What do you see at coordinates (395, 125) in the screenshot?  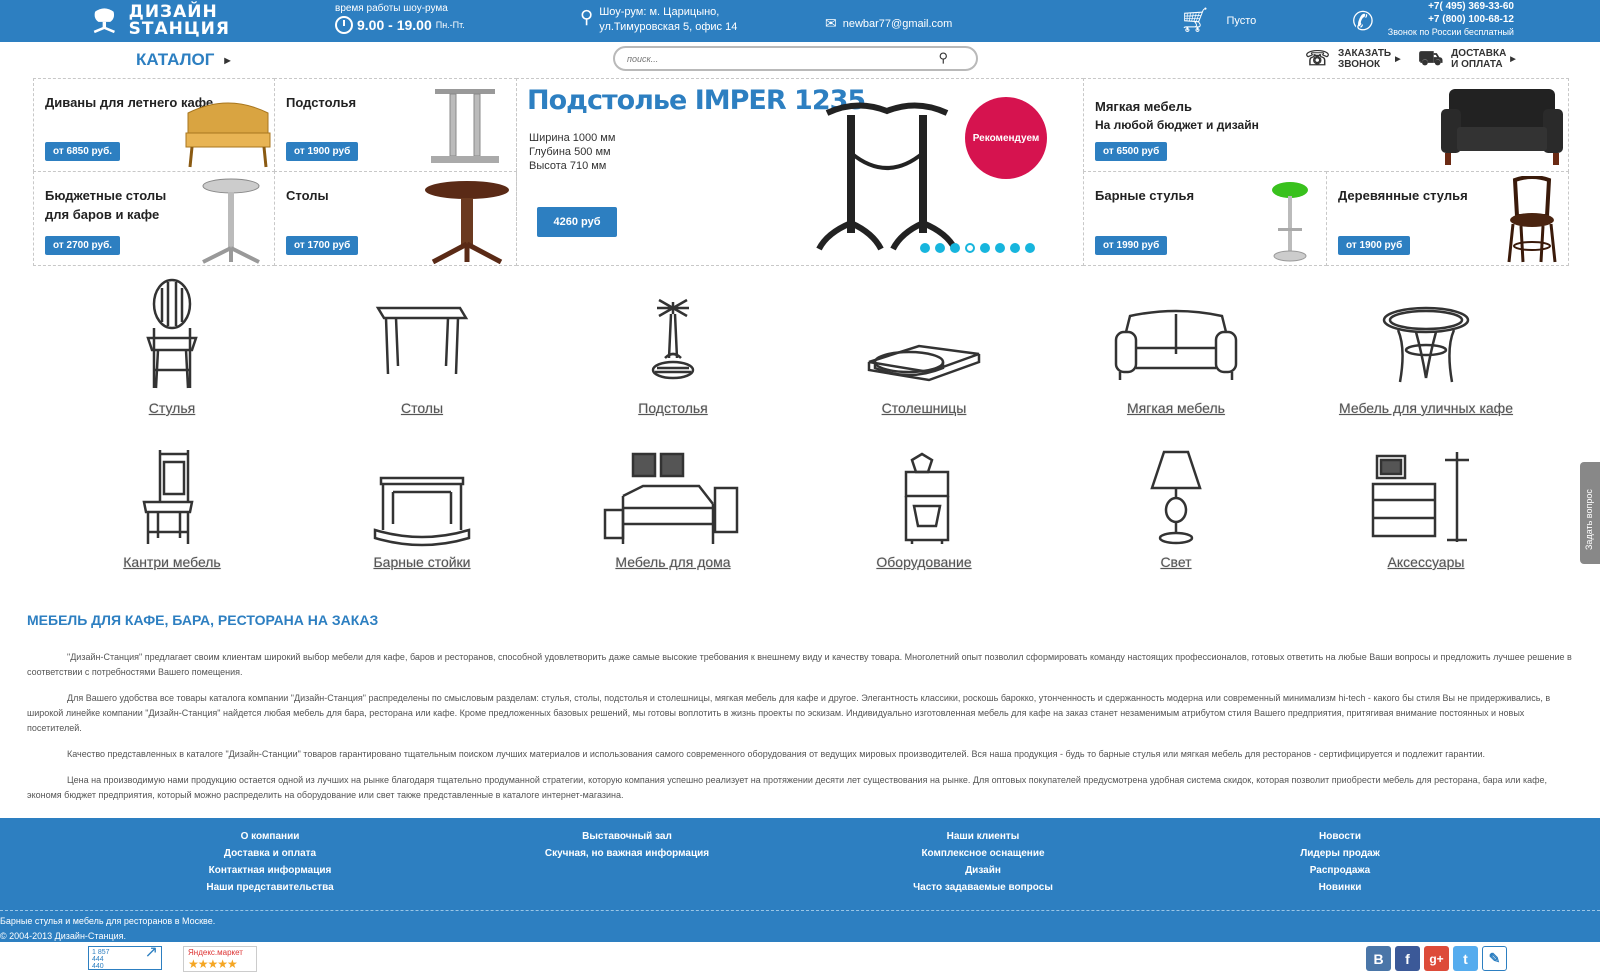 I see `promo-tile-table-bases: Подстолья от 1900 руб` at bounding box center [395, 125].